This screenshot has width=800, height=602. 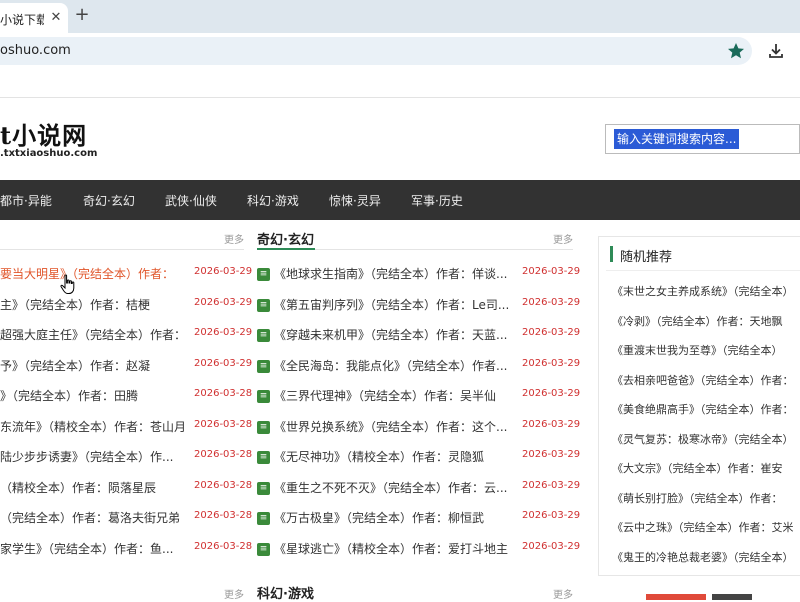 What do you see at coordinates (400, 16) in the screenshot?
I see `browser-tab-bar: 小说下载 ✕ +` at bounding box center [400, 16].